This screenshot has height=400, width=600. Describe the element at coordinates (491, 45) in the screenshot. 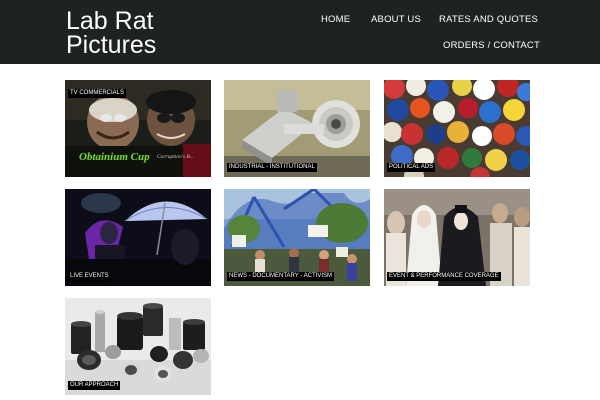

I see `nav-orders-contact: ORDERS / CONTACT` at that location.